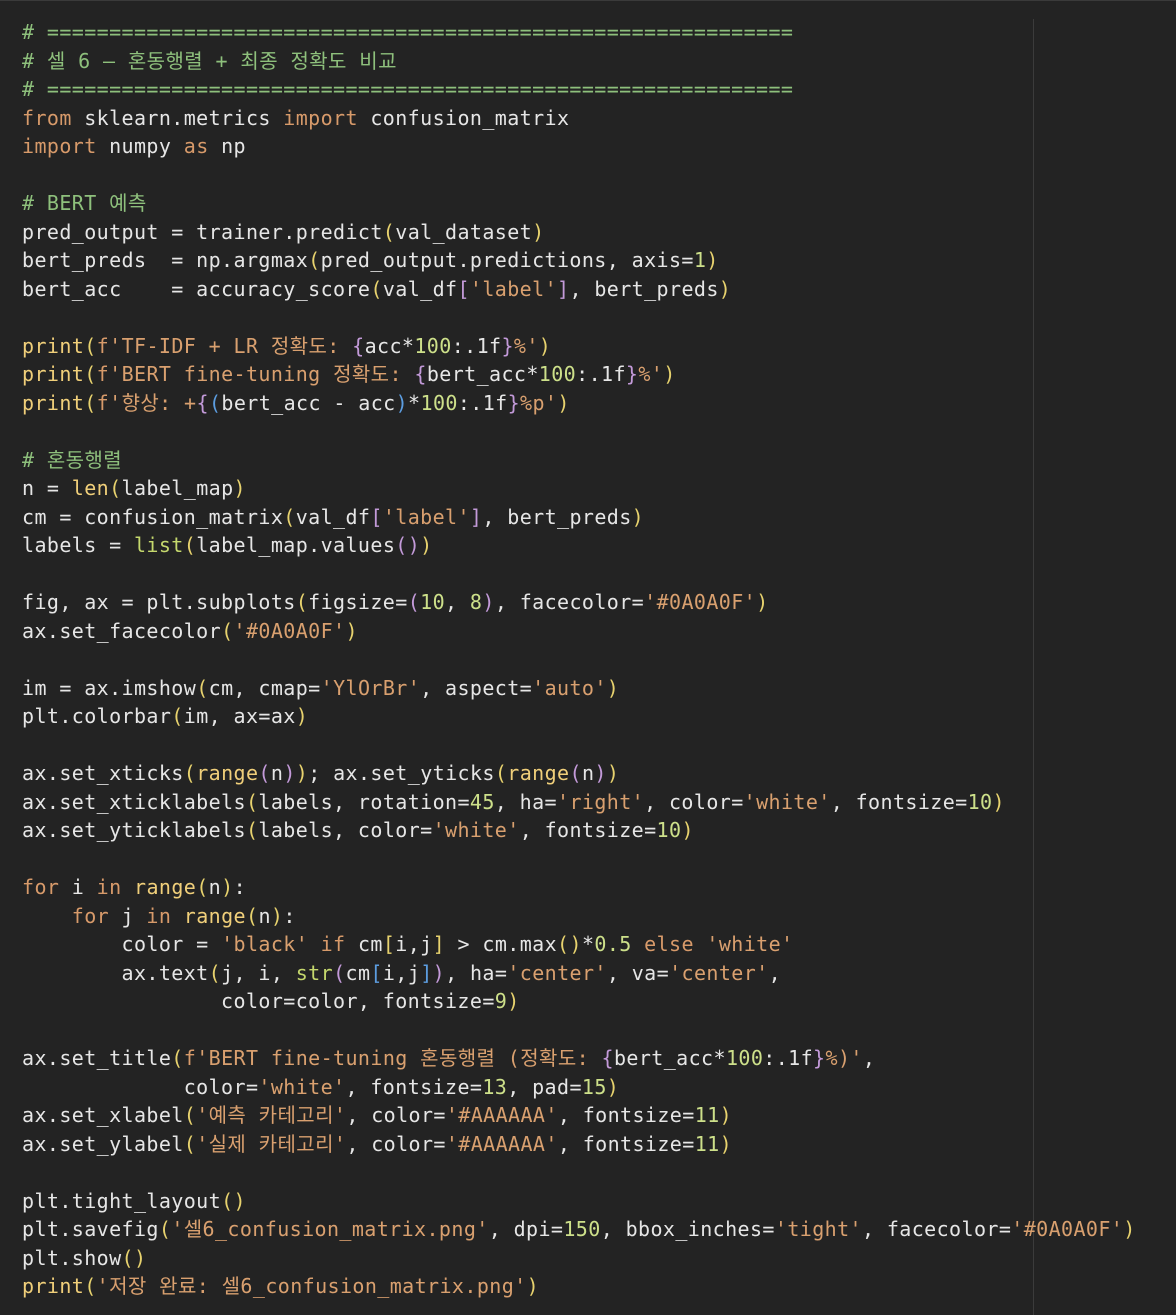 This screenshot has width=1176, height=1315. Describe the element at coordinates (700, 260) in the screenshot. I see `code-token: 1` at that location.